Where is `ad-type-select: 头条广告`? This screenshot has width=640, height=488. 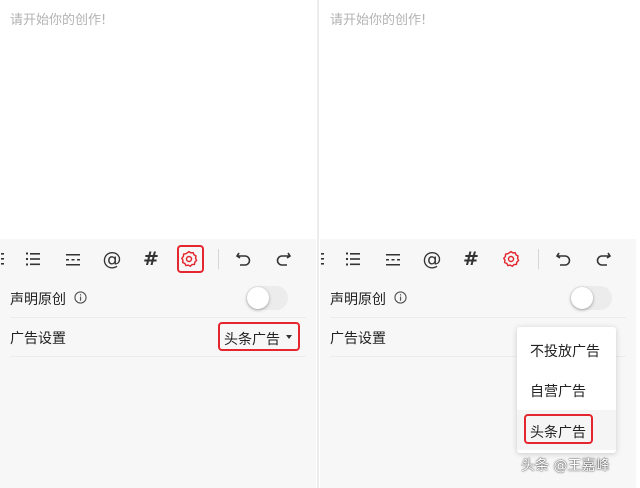
ad-type-select: 头条广告 is located at coordinates (259, 336).